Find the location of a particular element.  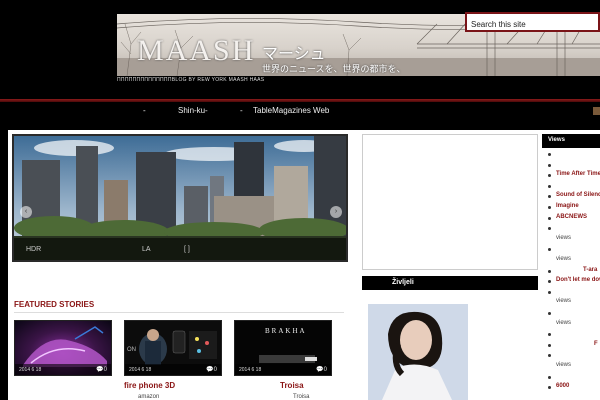

featured-divider is located at coordinates (179, 312).